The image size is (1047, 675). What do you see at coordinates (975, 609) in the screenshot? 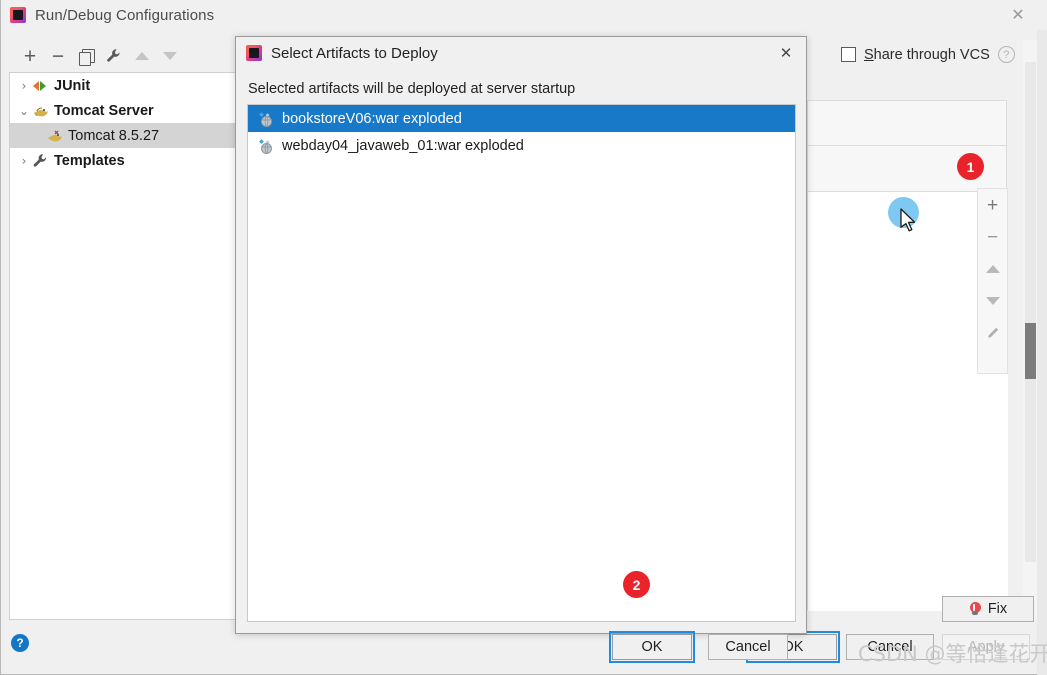
I see `red-bulb-icon` at bounding box center [975, 609].